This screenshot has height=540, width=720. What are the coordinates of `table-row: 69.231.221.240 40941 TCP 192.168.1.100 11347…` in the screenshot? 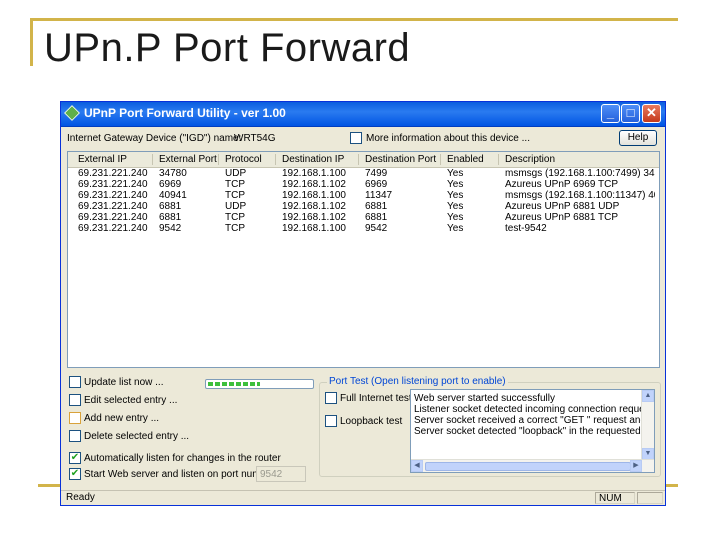 It's located at (363, 195).